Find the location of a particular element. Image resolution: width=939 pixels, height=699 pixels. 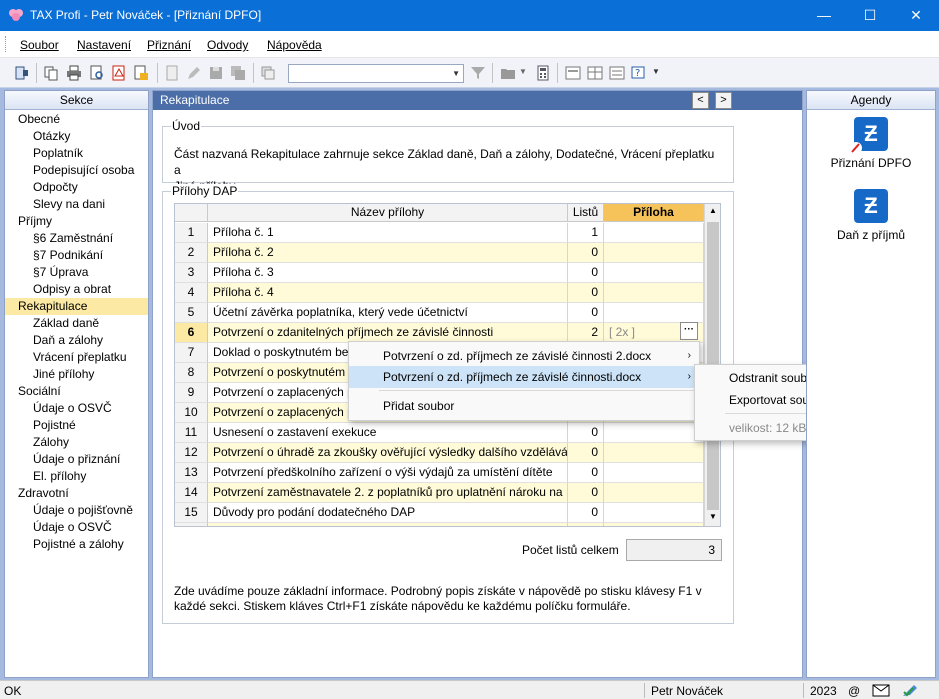

agenda-item-income-tax: Ƶ Daň z příjmů is located at coordinates (871, 214).